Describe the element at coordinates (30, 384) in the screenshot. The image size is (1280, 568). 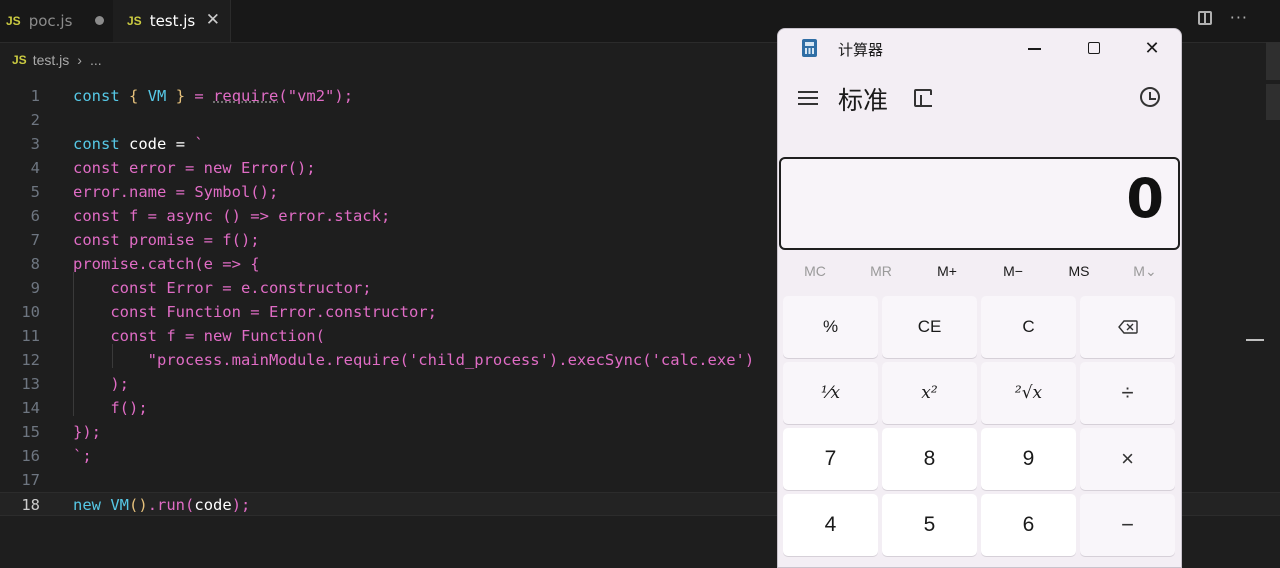
I see `line-number: 13` at that location.